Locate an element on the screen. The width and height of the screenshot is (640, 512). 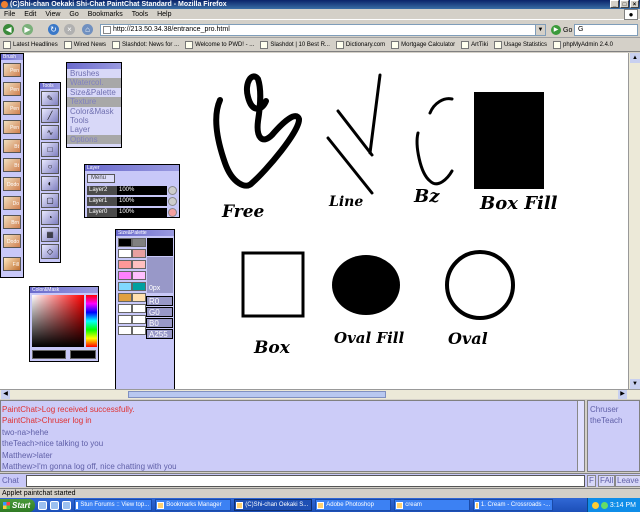
menu-item-options: Options is located at coordinates (94, 139).